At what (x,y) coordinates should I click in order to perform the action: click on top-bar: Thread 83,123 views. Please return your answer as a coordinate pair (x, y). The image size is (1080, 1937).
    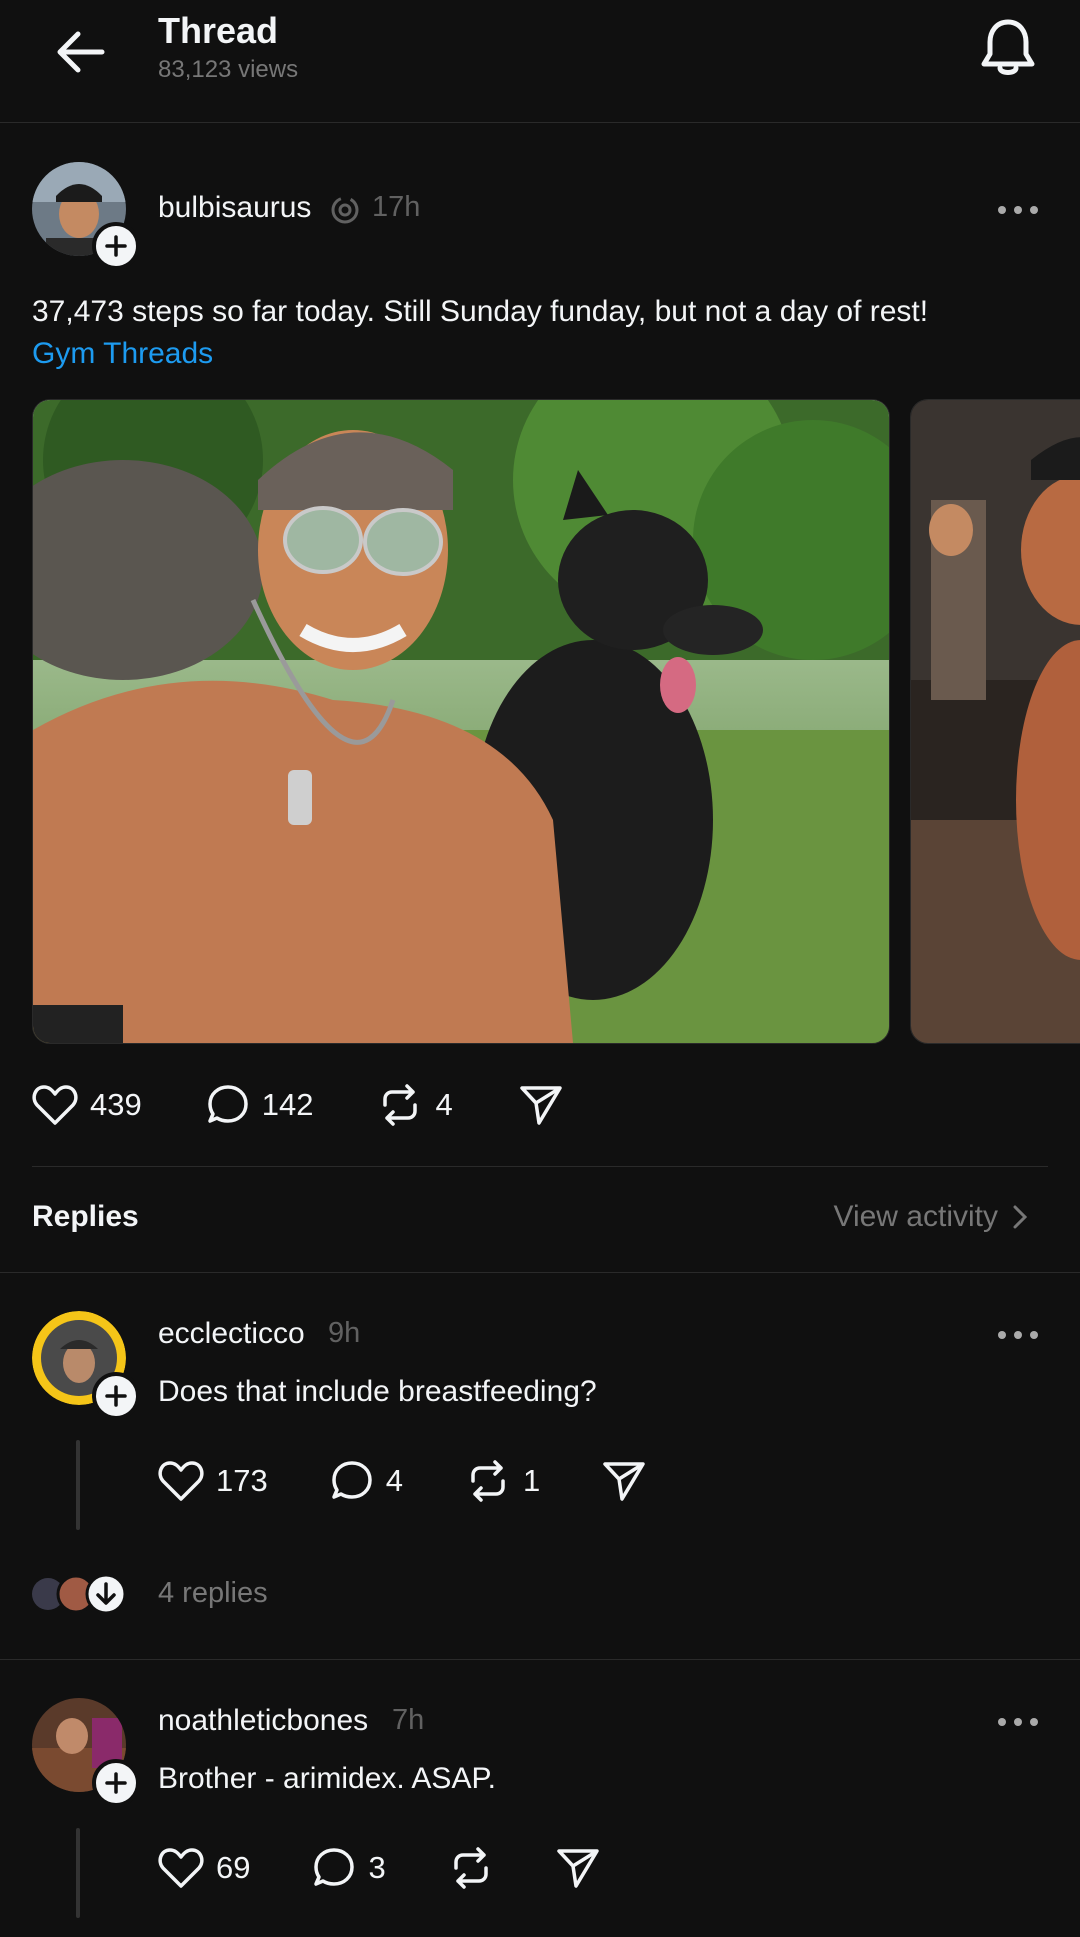
    Looking at the image, I should click on (540, 61).